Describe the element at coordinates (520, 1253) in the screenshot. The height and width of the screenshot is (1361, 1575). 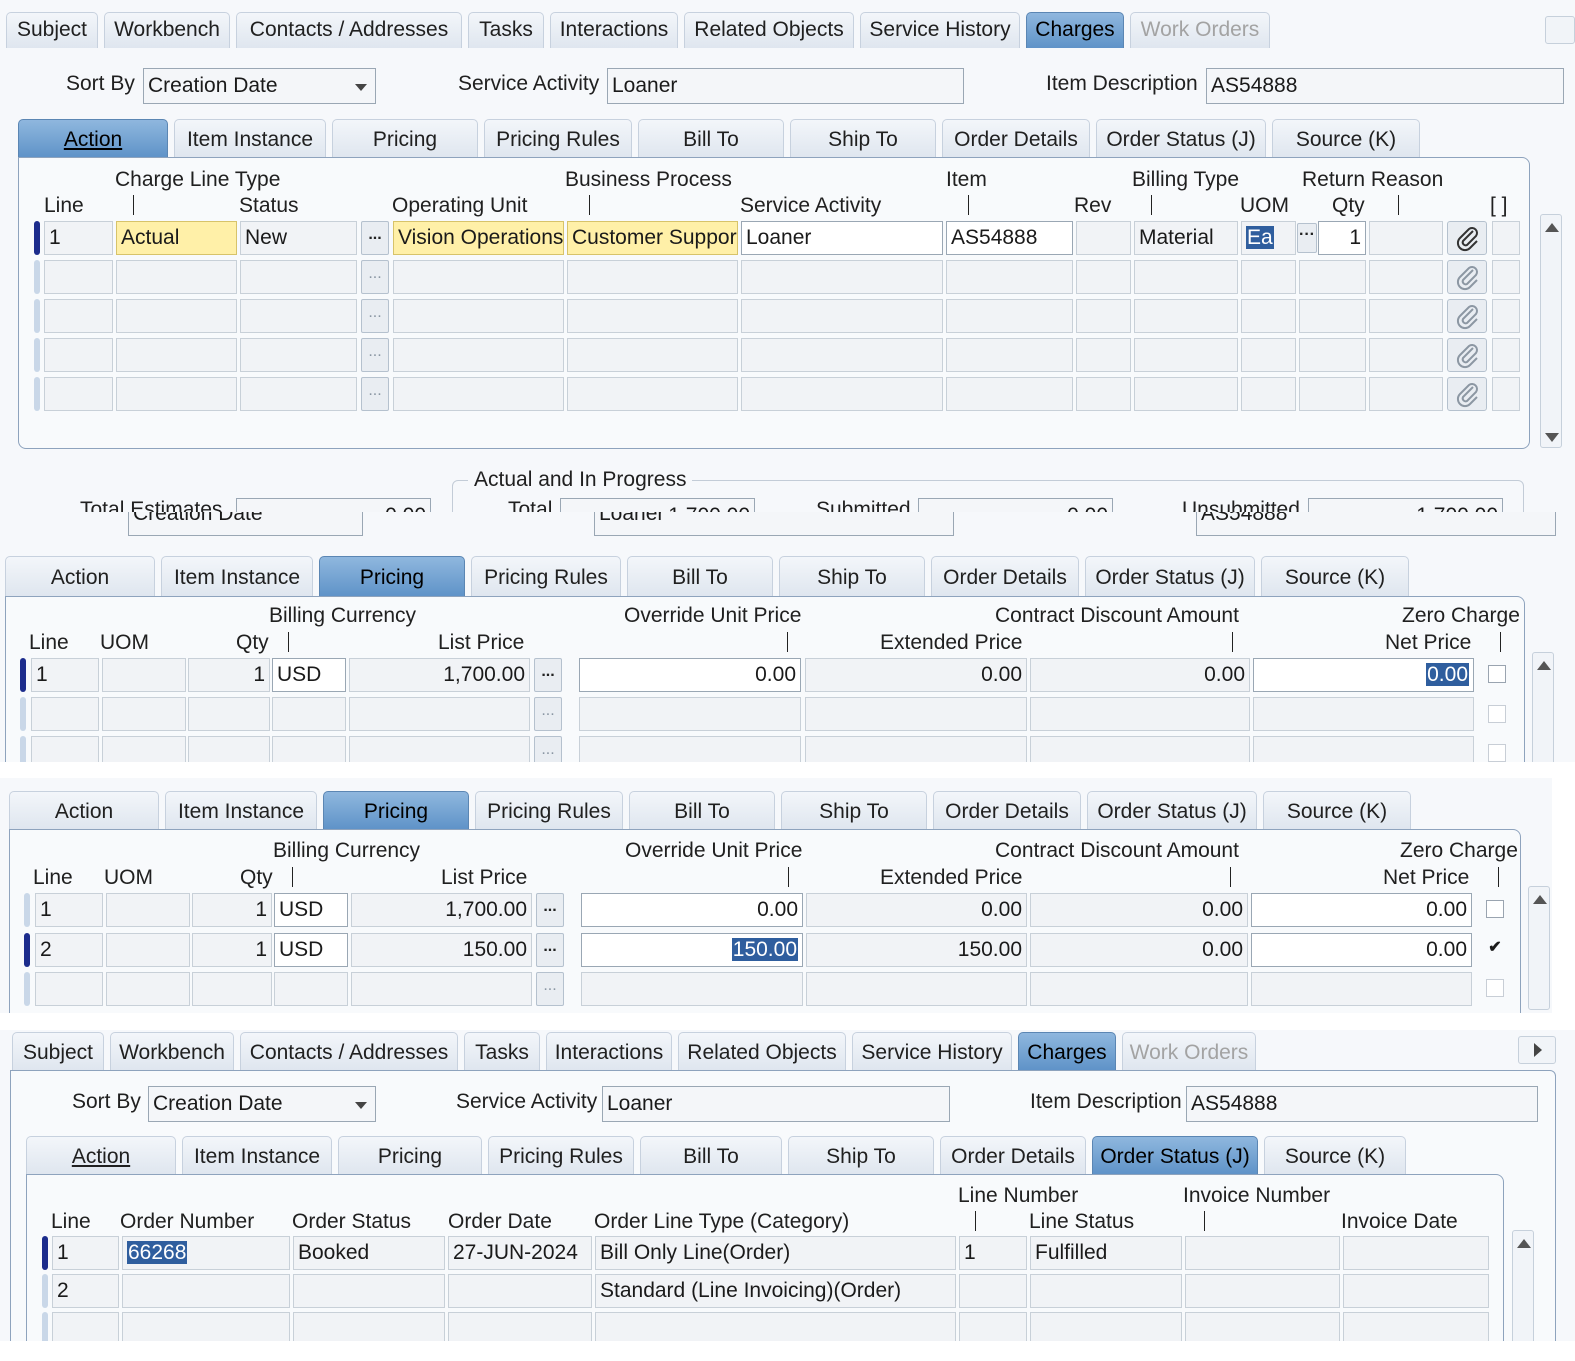
I see `order-date-cell: 27-JUN-2024` at that location.